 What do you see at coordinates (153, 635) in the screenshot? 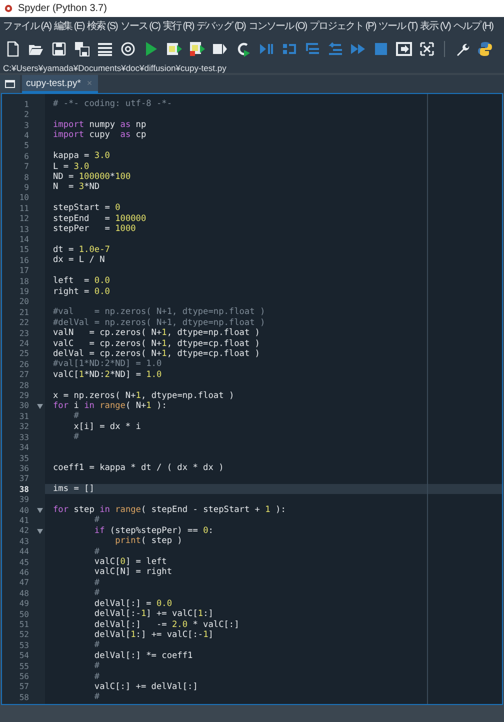
I see `code-line: delVal[1:] += valC[:-1]` at bounding box center [153, 635].